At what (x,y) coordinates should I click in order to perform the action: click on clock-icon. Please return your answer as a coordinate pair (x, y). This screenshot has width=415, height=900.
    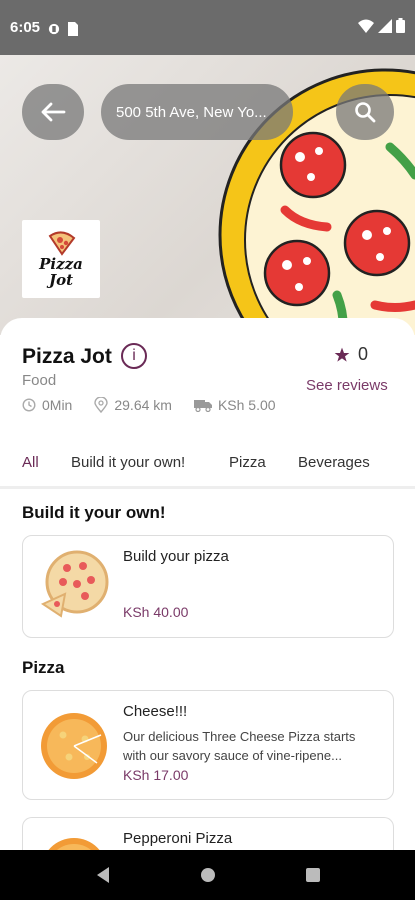
    Looking at the image, I should click on (29, 405).